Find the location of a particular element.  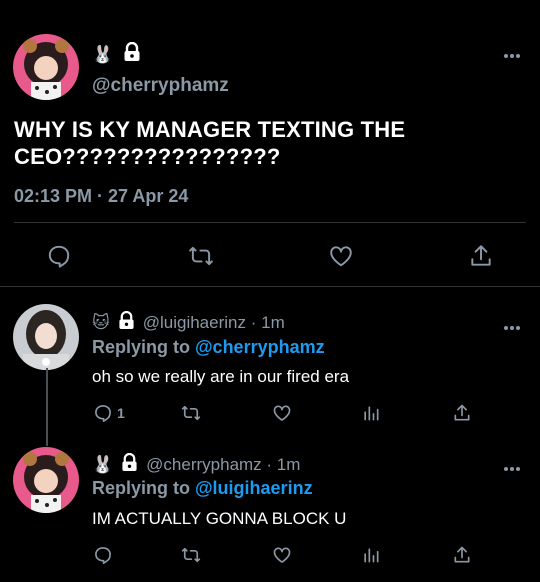

cat-emoji: 🐱 is located at coordinates (101, 322).